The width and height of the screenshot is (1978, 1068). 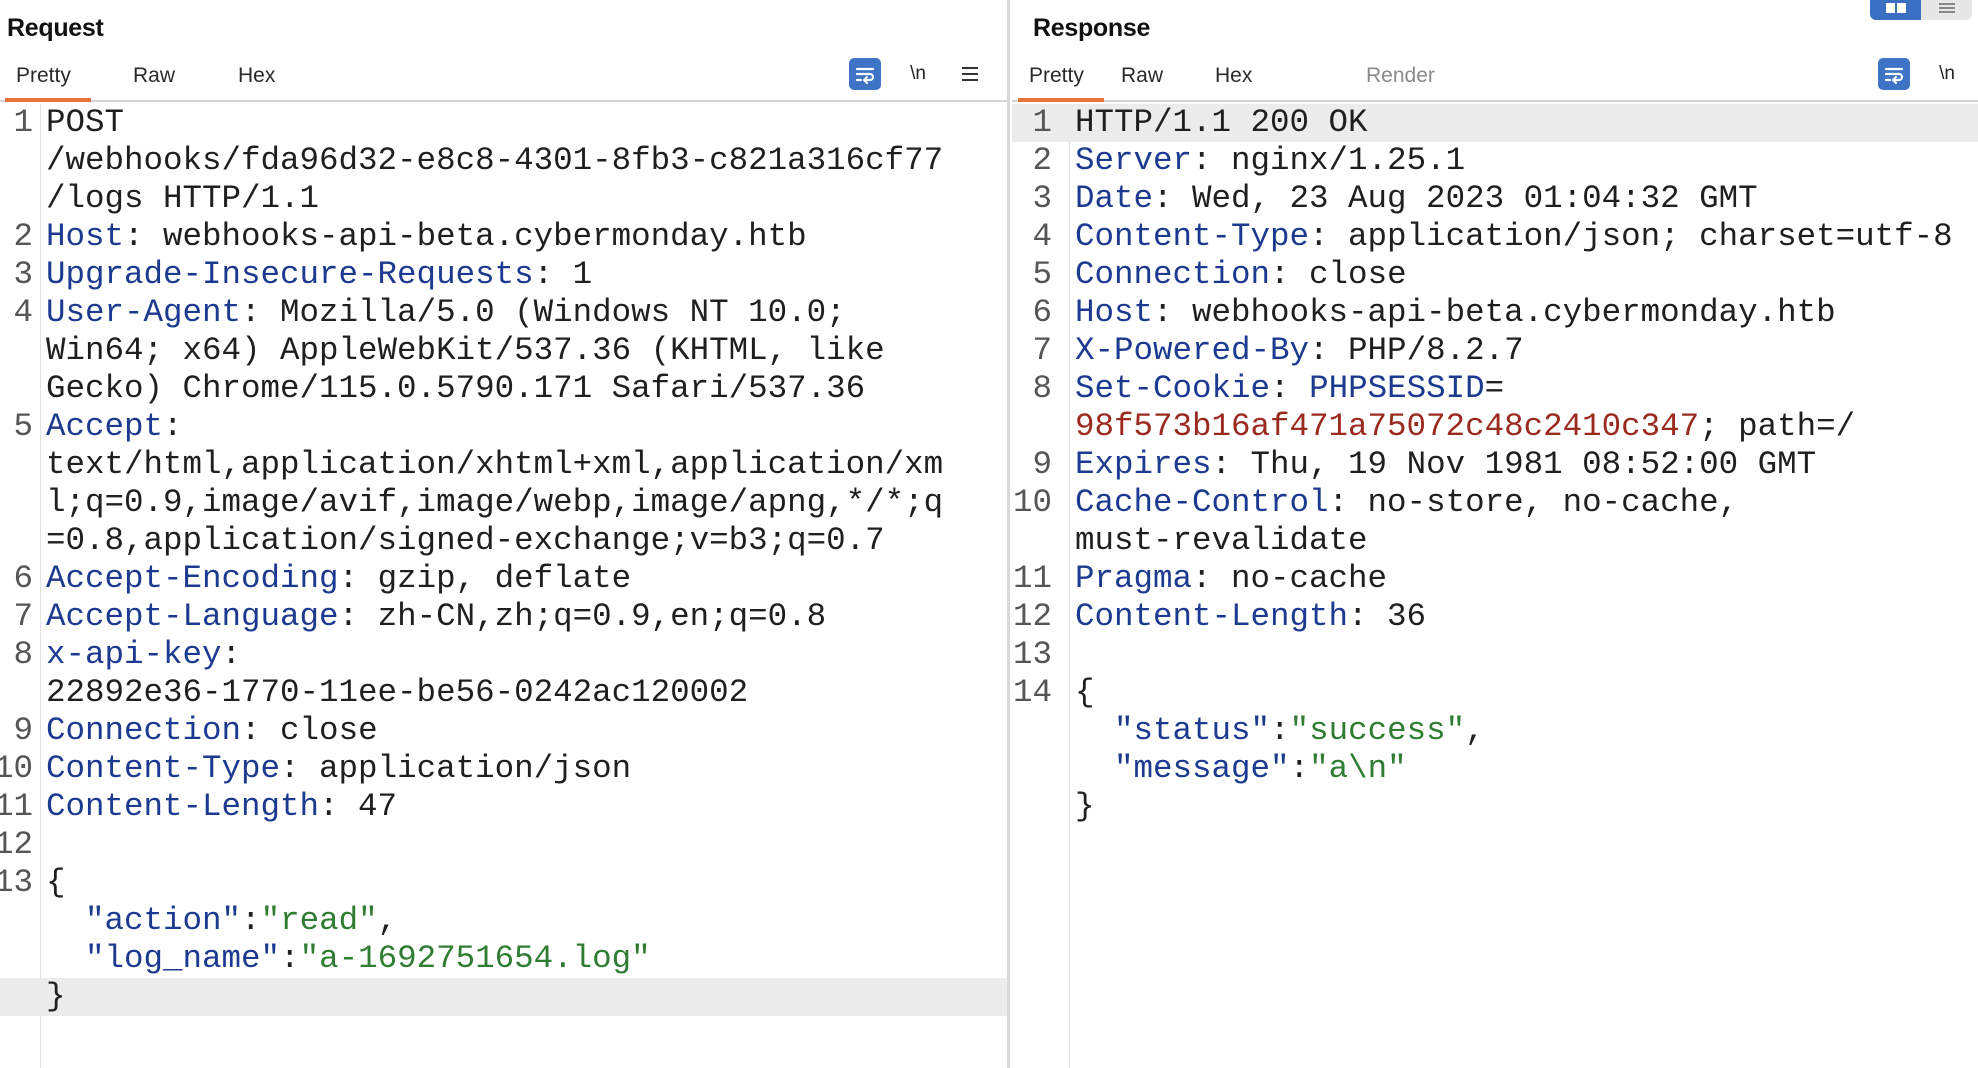 I want to click on tab-render: Render, so click(x=1400, y=80).